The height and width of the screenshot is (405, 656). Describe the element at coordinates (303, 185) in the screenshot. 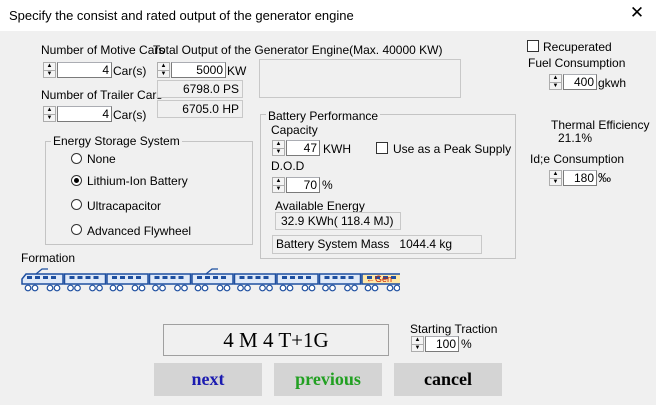

I see `dod-input: 70` at that location.